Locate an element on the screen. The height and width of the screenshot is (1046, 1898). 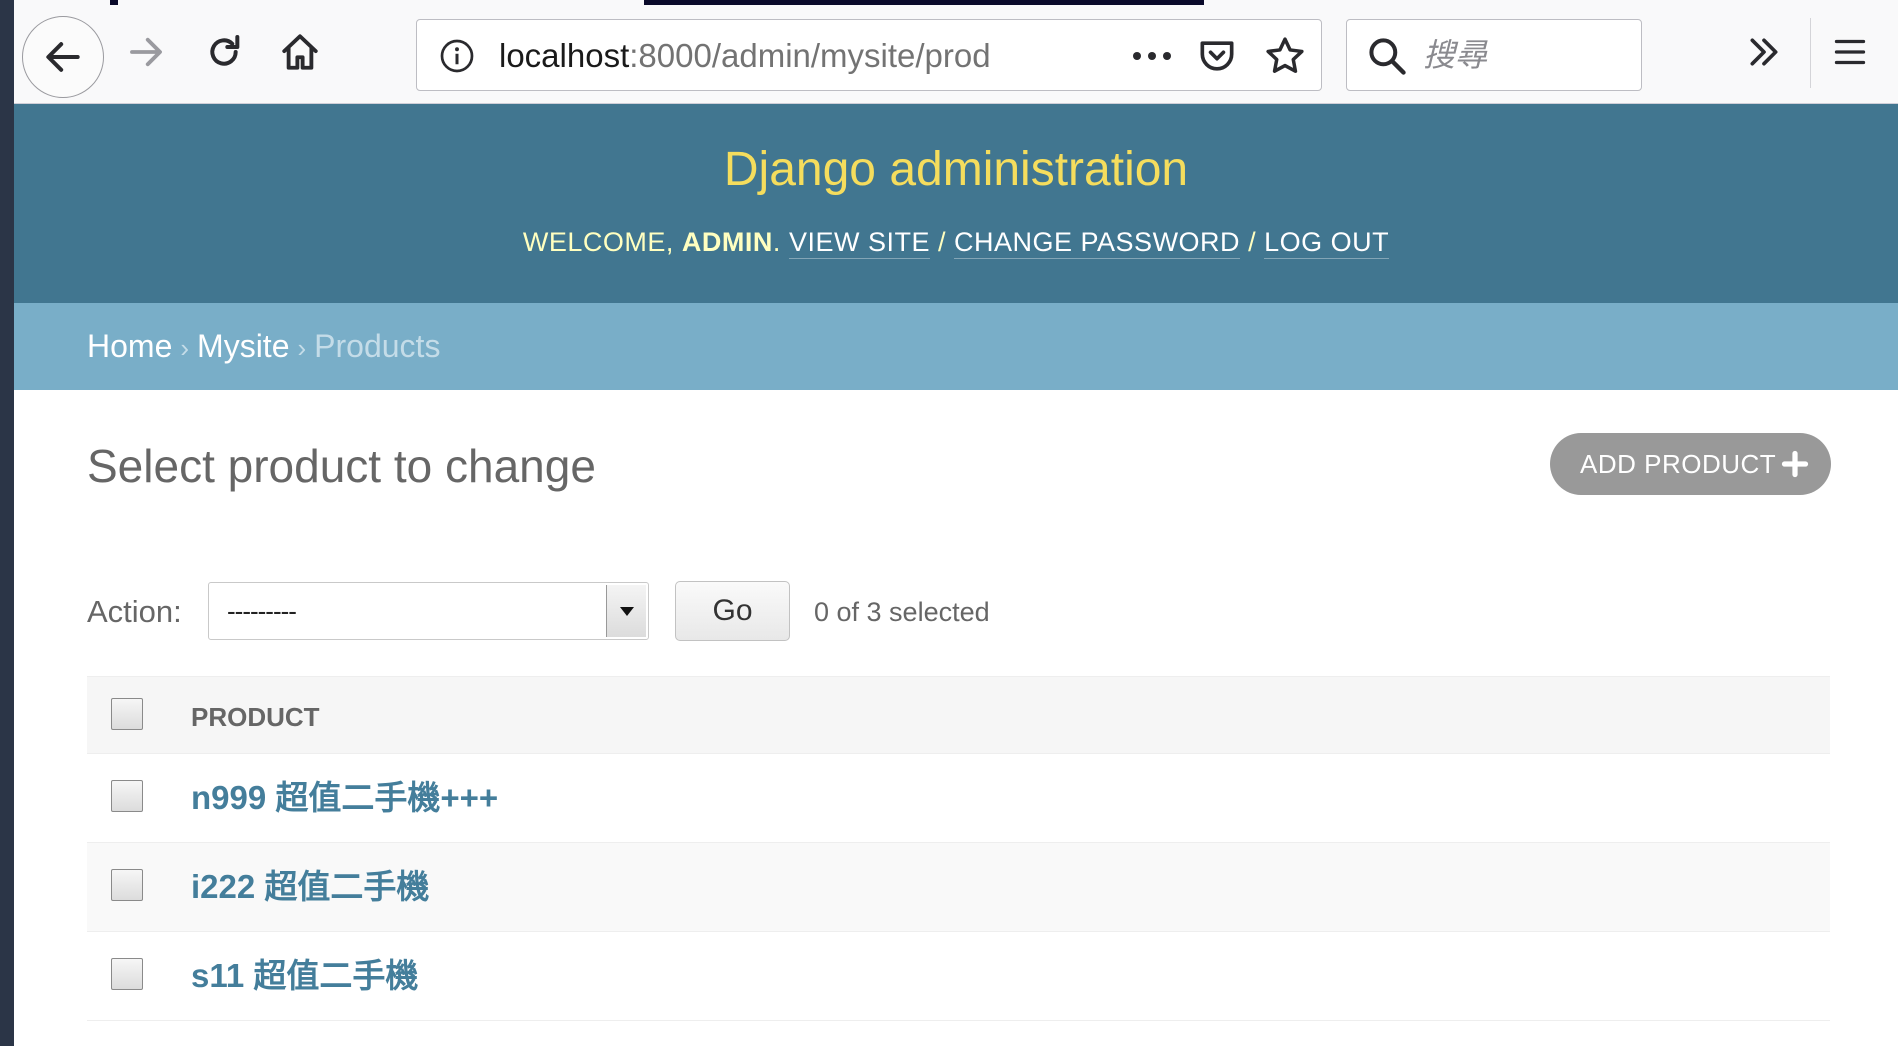
change-password-link: Change password is located at coordinates (1097, 243).